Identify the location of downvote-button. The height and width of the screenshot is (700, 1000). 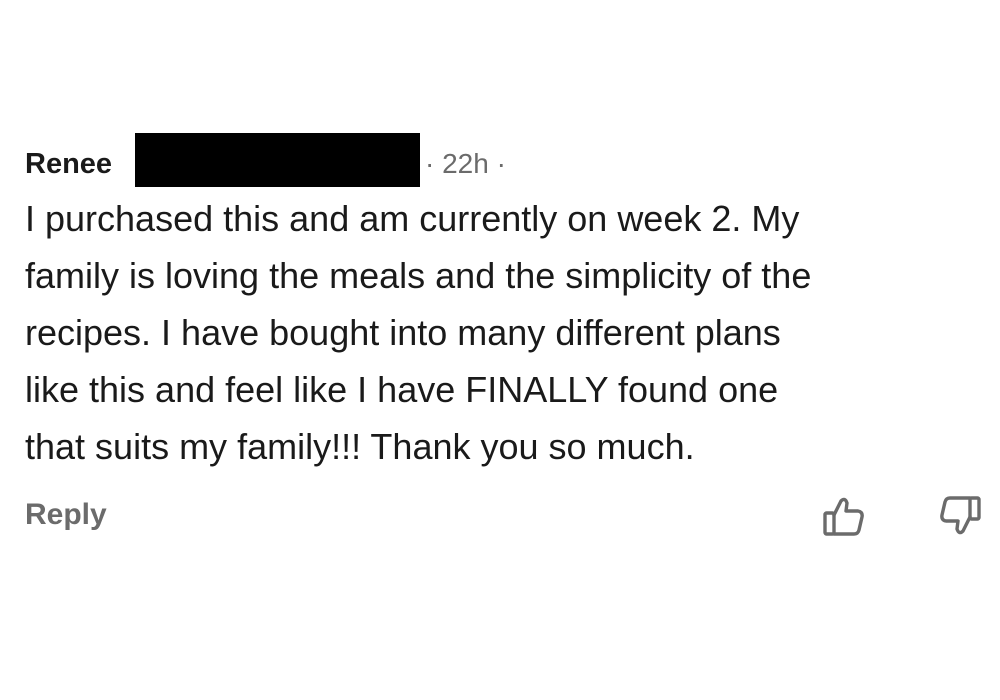
(960, 516).